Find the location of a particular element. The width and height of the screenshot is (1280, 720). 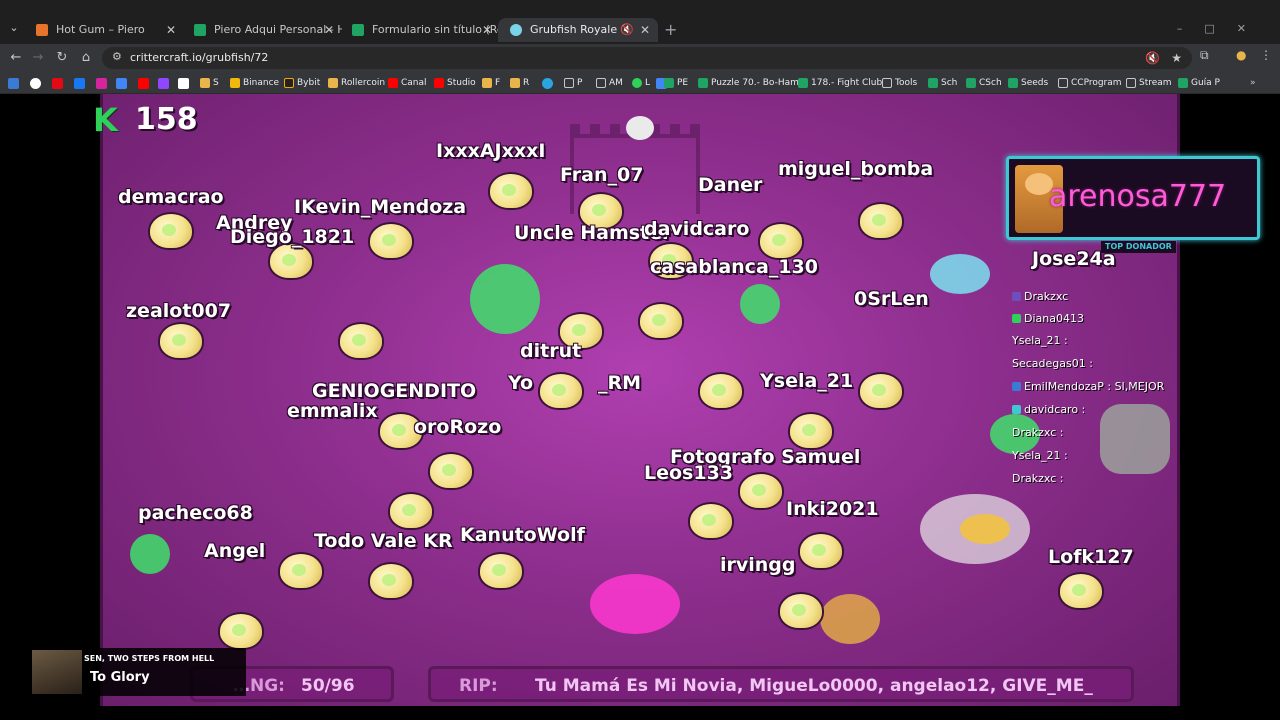

address-bar: ⚙ crittercraft.io/grubfish/72 🔇 ★ is located at coordinates (647, 58).